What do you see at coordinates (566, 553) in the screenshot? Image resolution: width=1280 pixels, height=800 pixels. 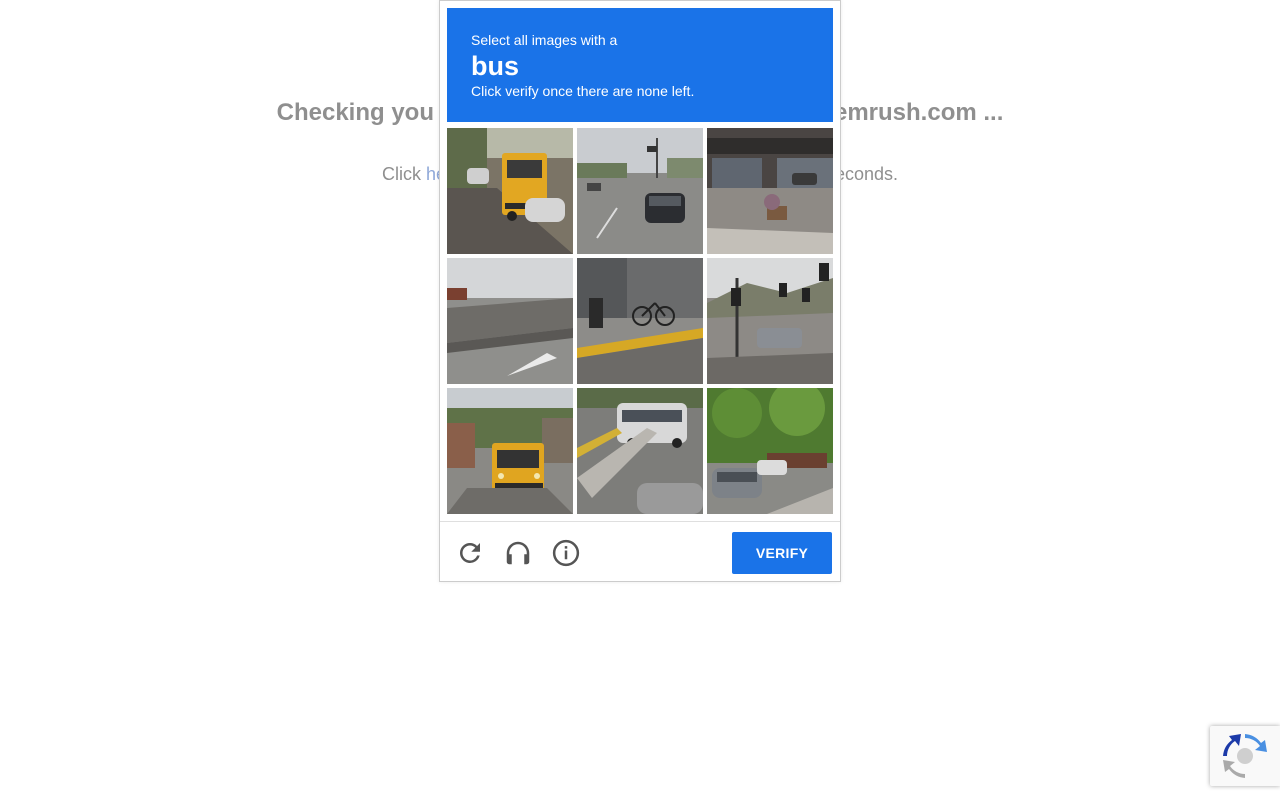 I see `info-icon` at bounding box center [566, 553].